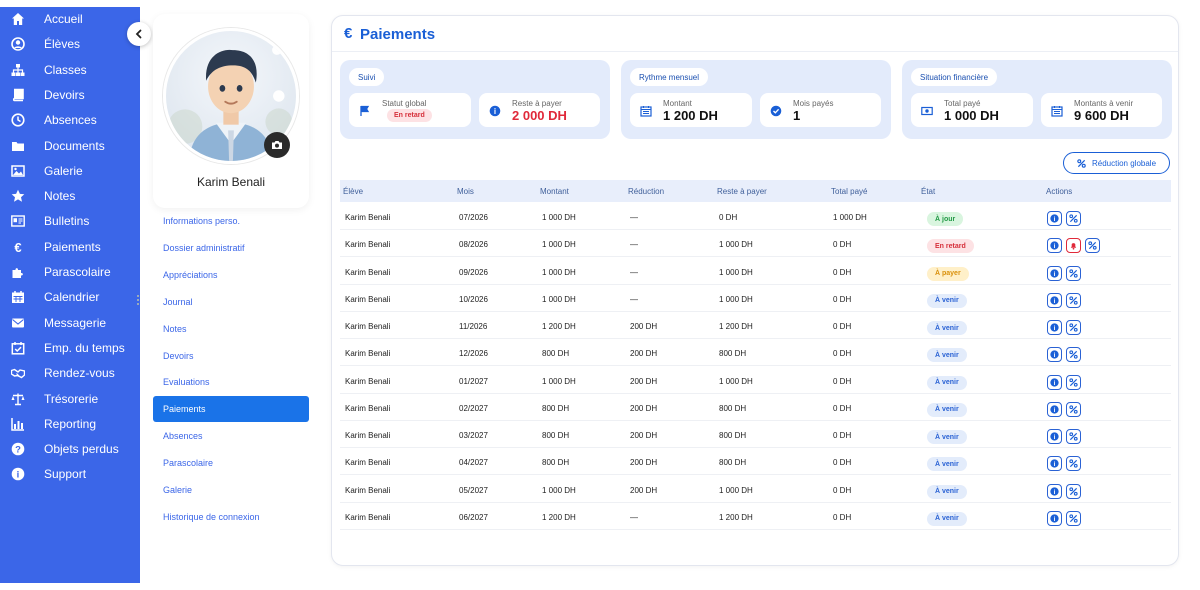  What do you see at coordinates (404, 103) in the screenshot?
I see `global-status-label: Statut global` at bounding box center [404, 103].